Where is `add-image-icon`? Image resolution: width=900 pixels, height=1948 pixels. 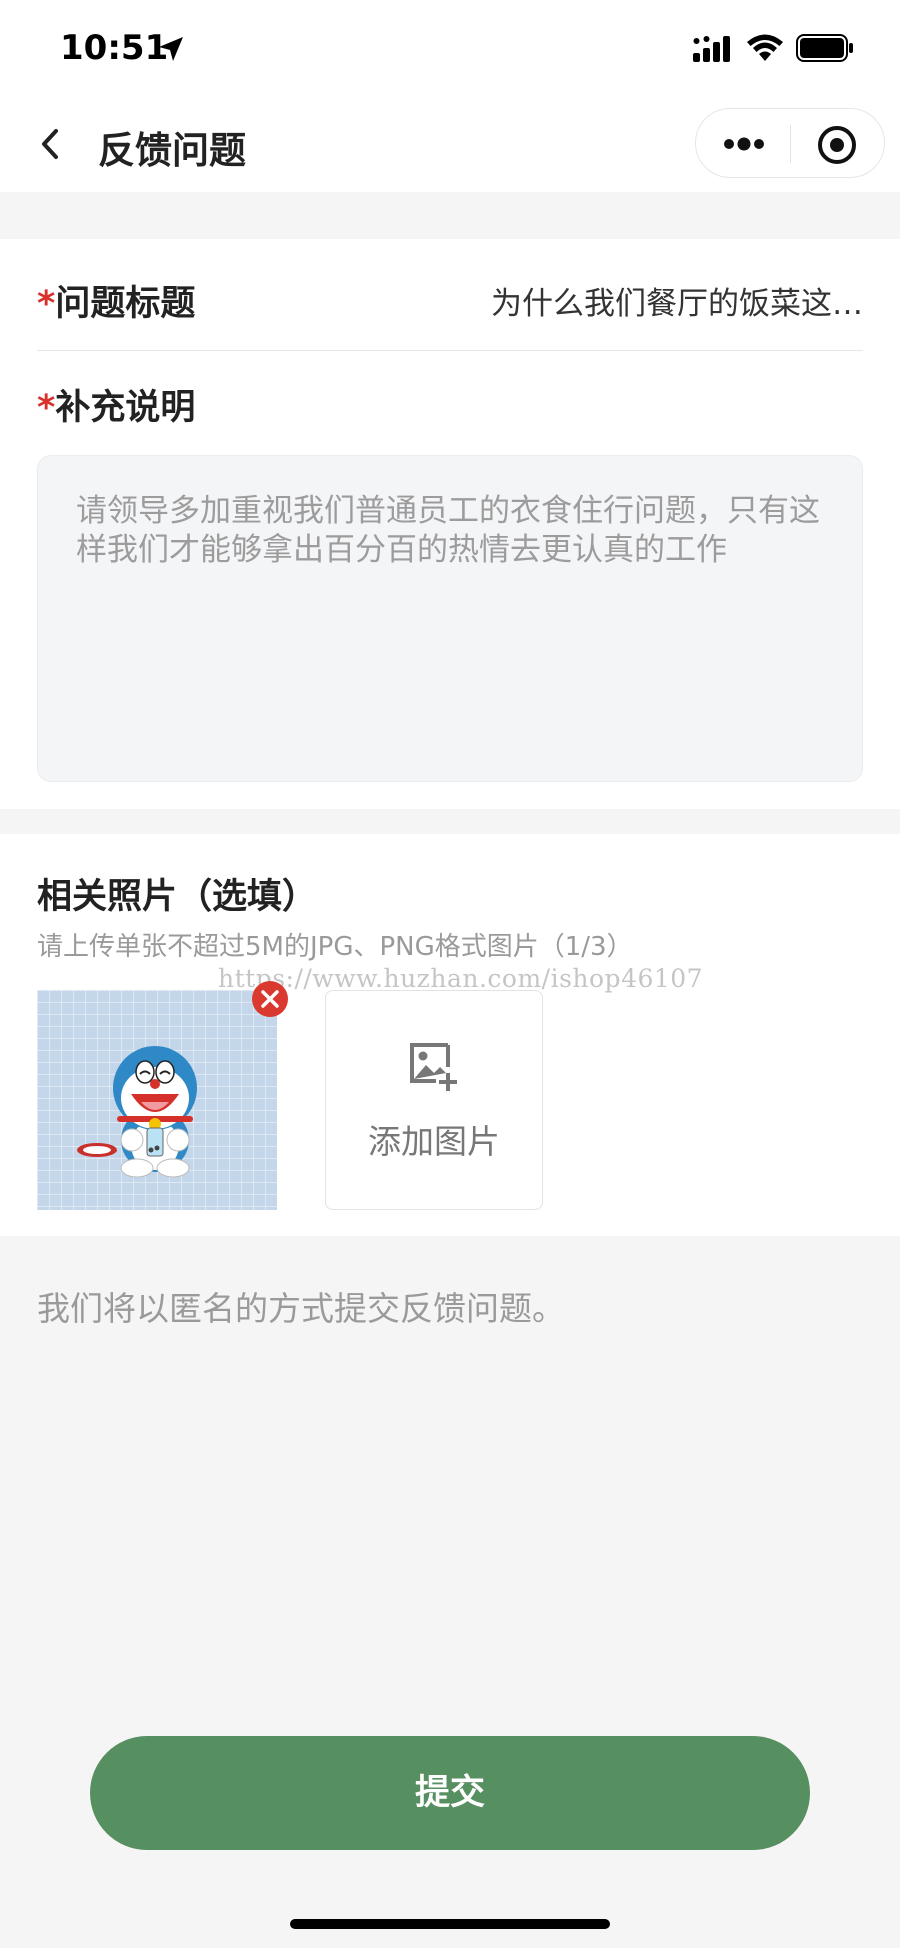
add-image-icon is located at coordinates (433, 1067).